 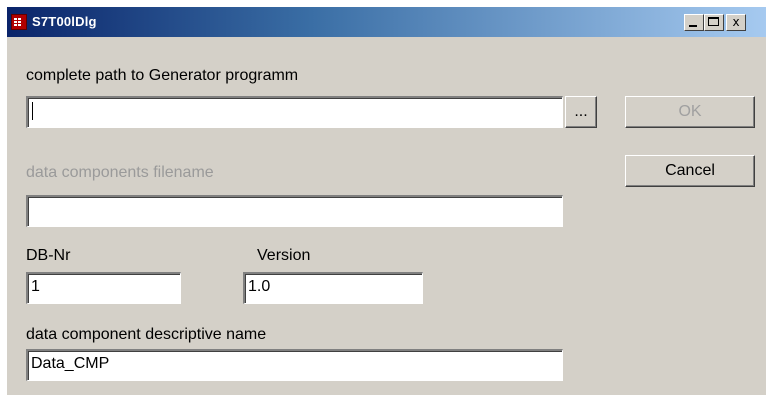 I want to click on minimize-button, so click(x=694, y=22).